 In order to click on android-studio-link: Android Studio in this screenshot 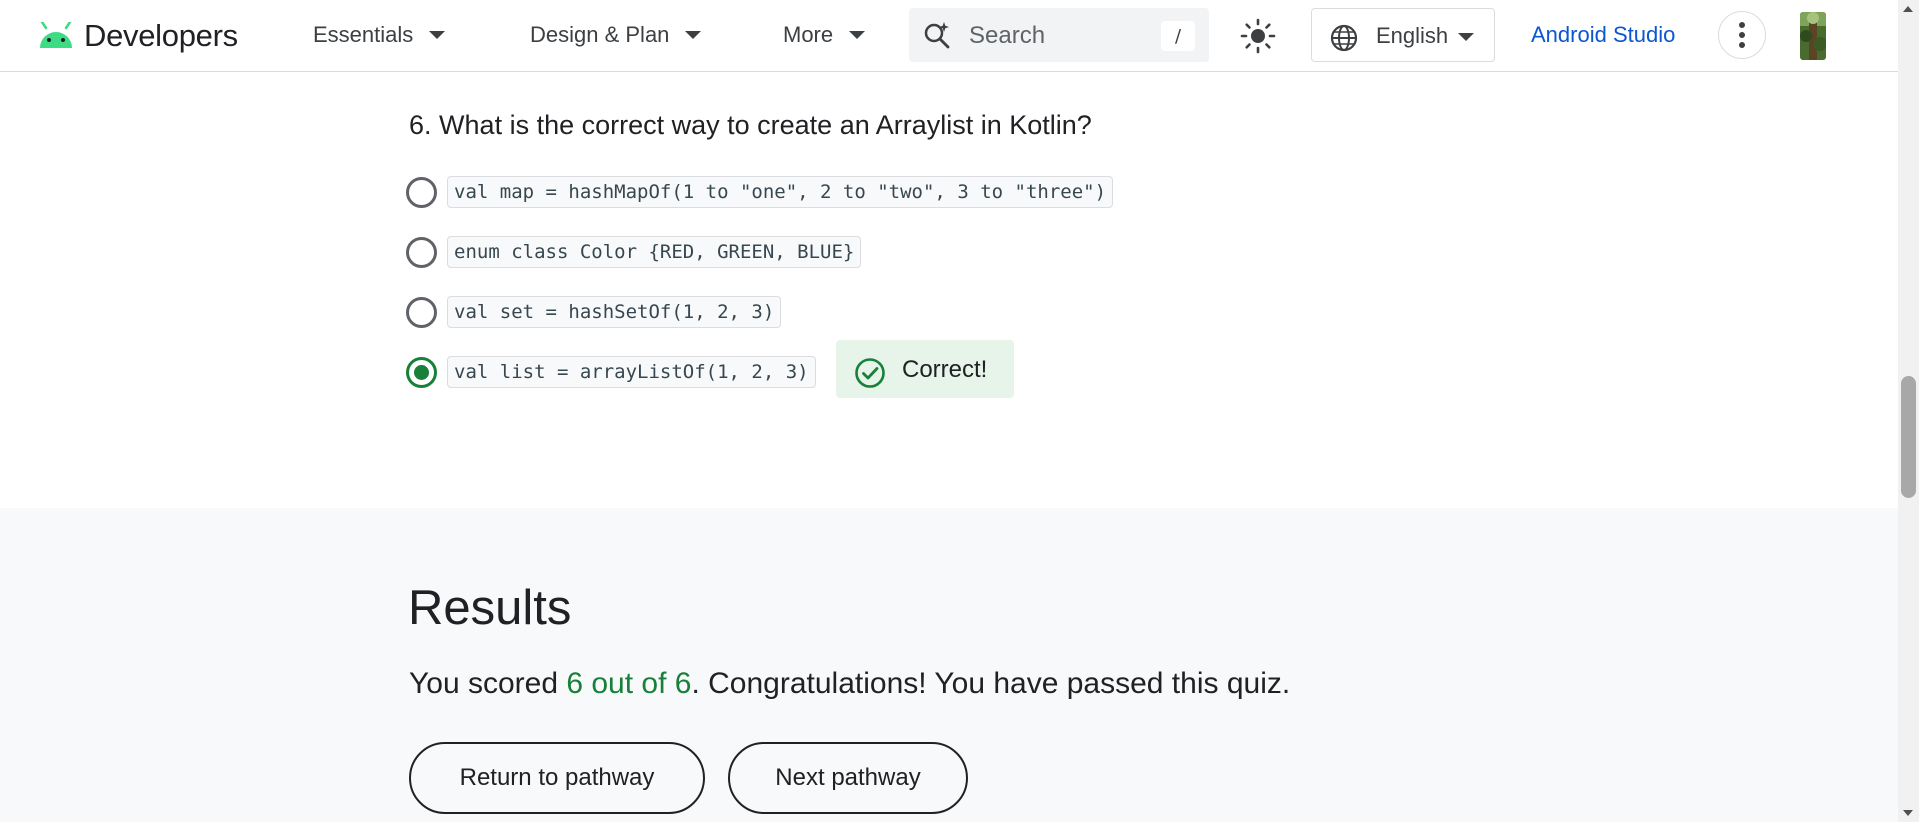, I will do `click(1603, 35)`.